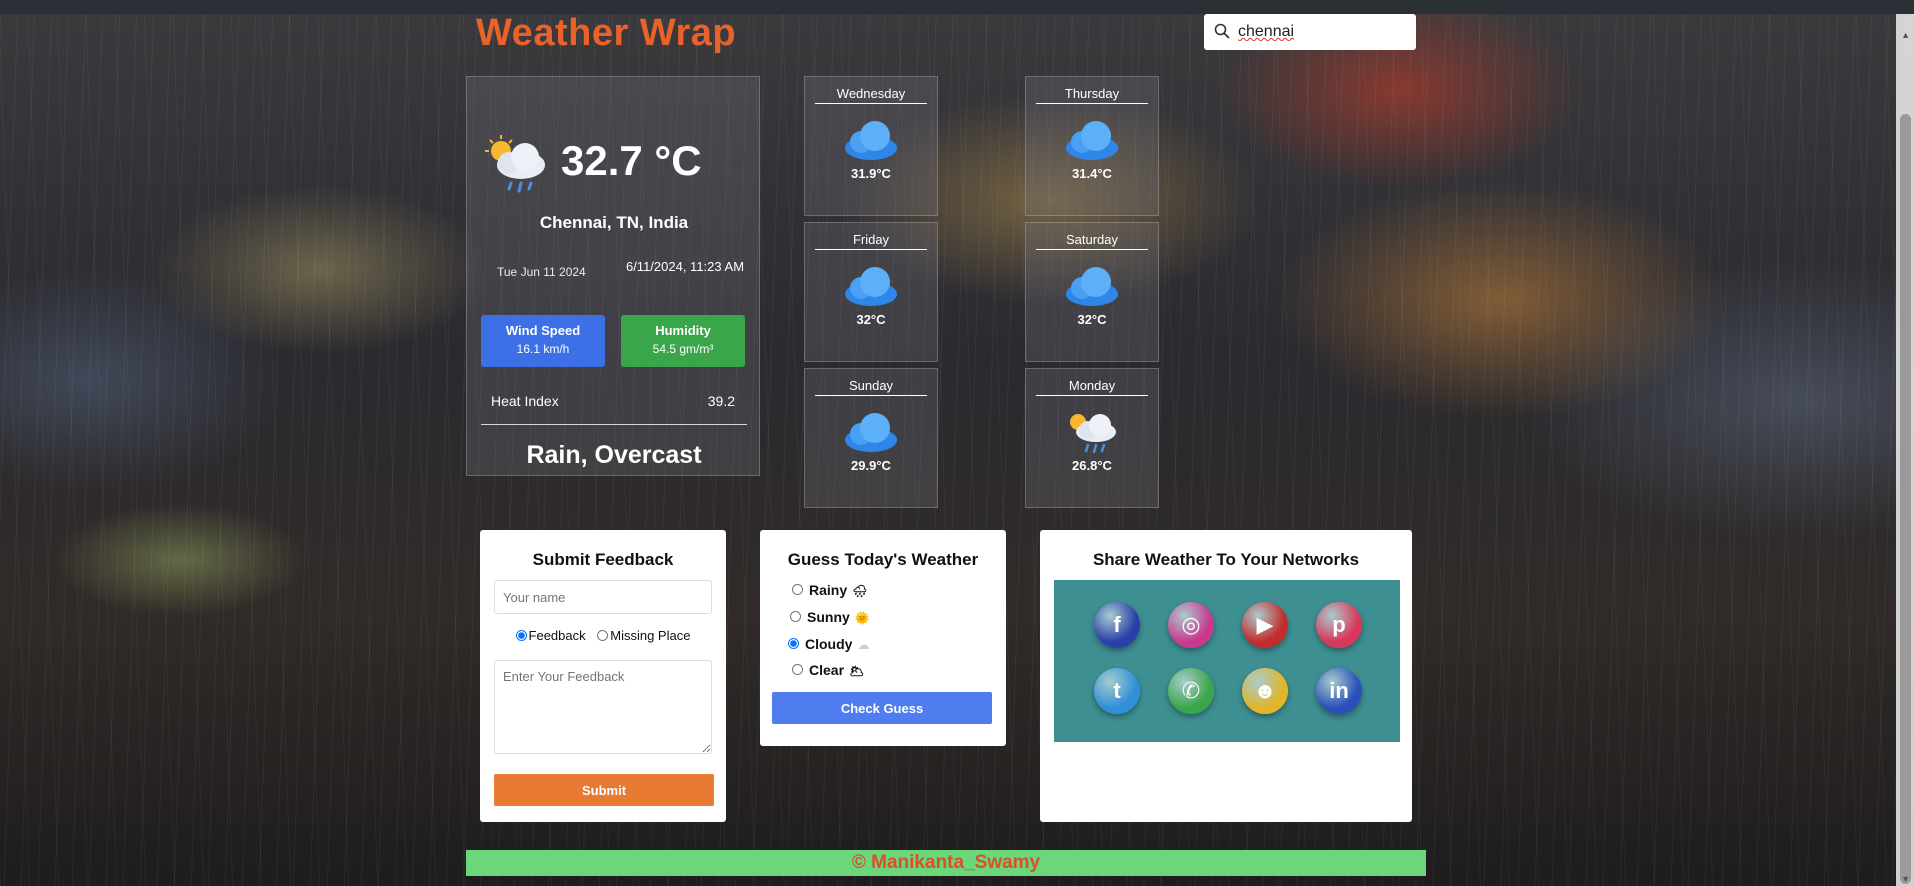 The height and width of the screenshot is (886, 1914). Describe the element at coordinates (871, 387) in the screenshot. I see `forecast-day: Sunday` at that location.